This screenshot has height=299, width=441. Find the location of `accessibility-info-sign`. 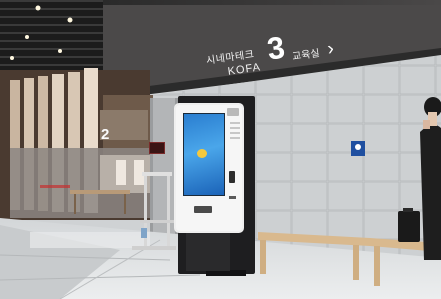

accessibility-info-sign is located at coordinates (358, 148).